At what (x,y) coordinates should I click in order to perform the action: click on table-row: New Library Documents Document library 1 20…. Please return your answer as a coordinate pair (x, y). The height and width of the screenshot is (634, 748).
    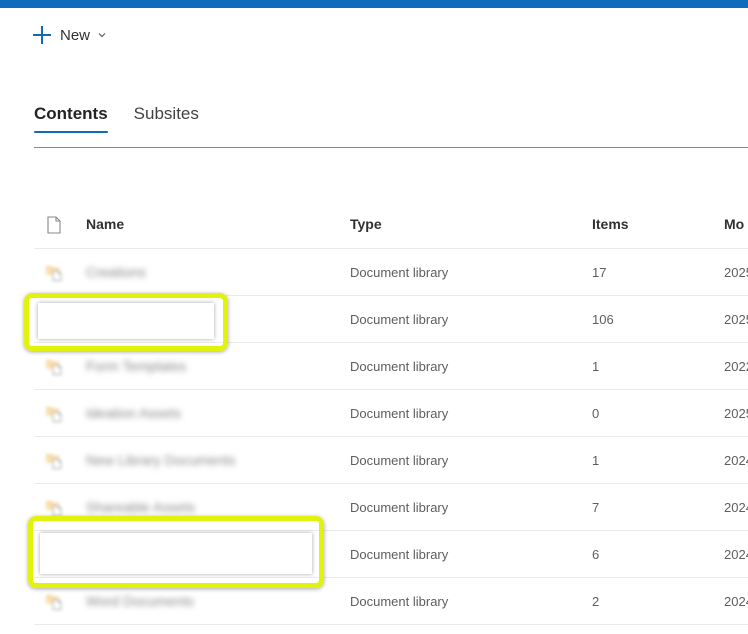
    Looking at the image, I should click on (391, 460).